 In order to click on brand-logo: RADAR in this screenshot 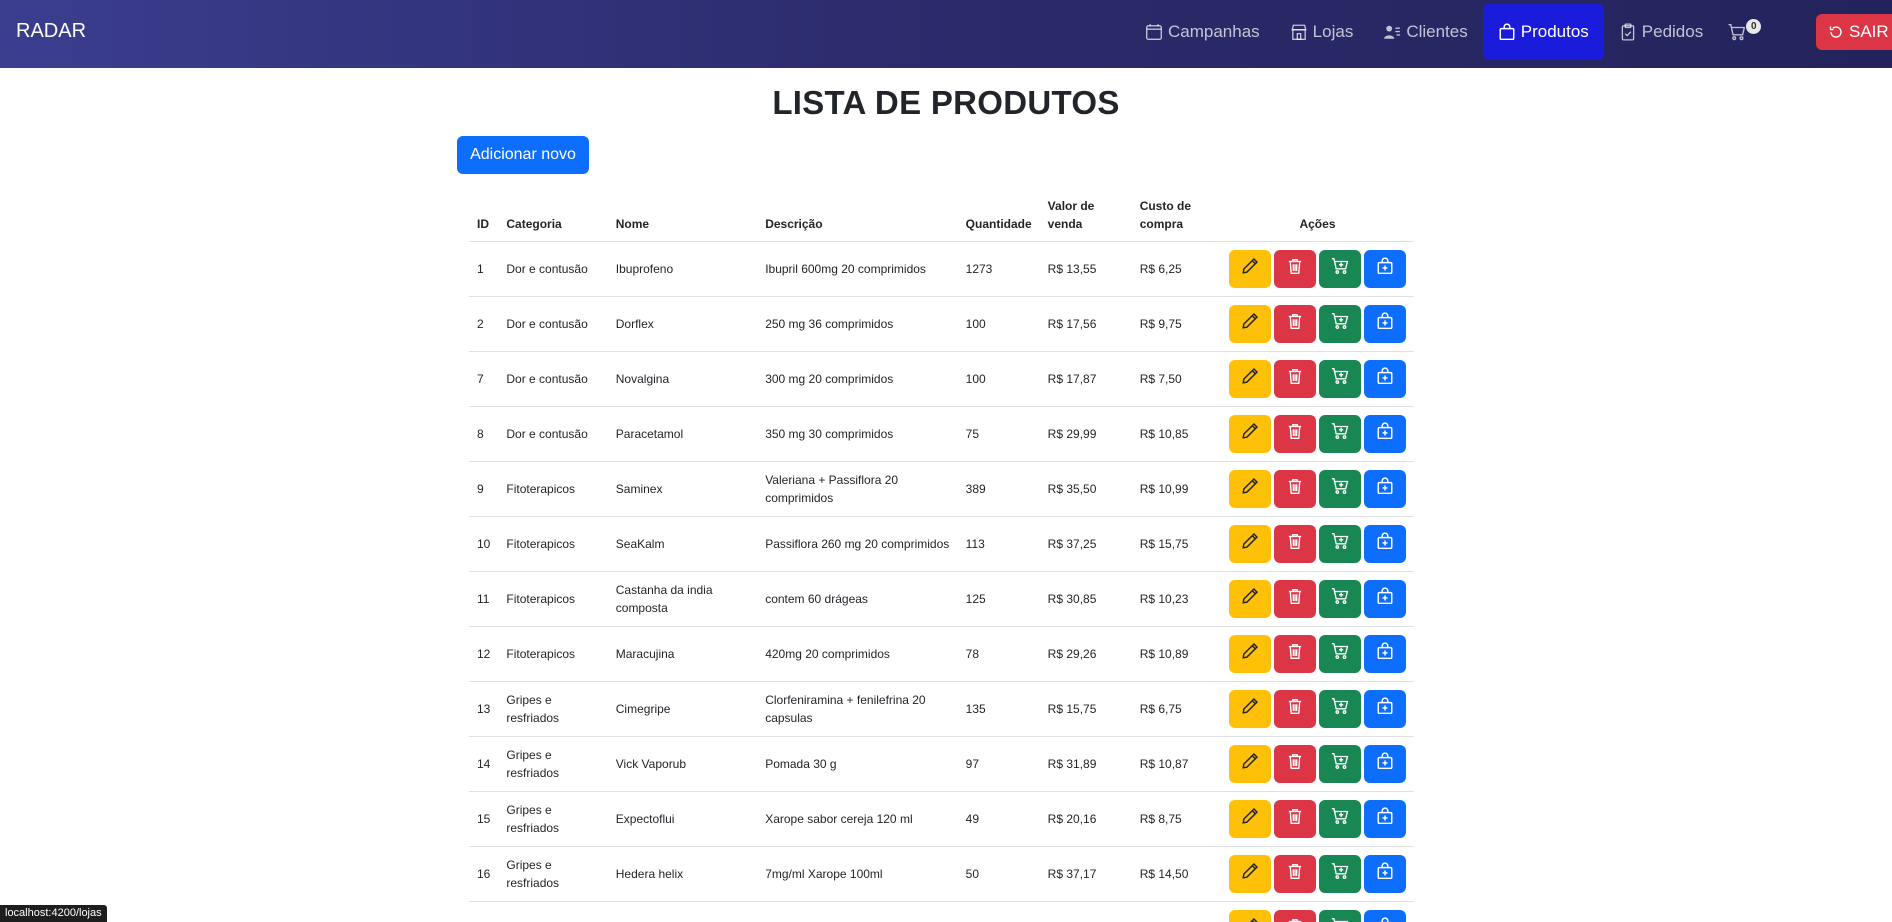, I will do `click(51, 31)`.